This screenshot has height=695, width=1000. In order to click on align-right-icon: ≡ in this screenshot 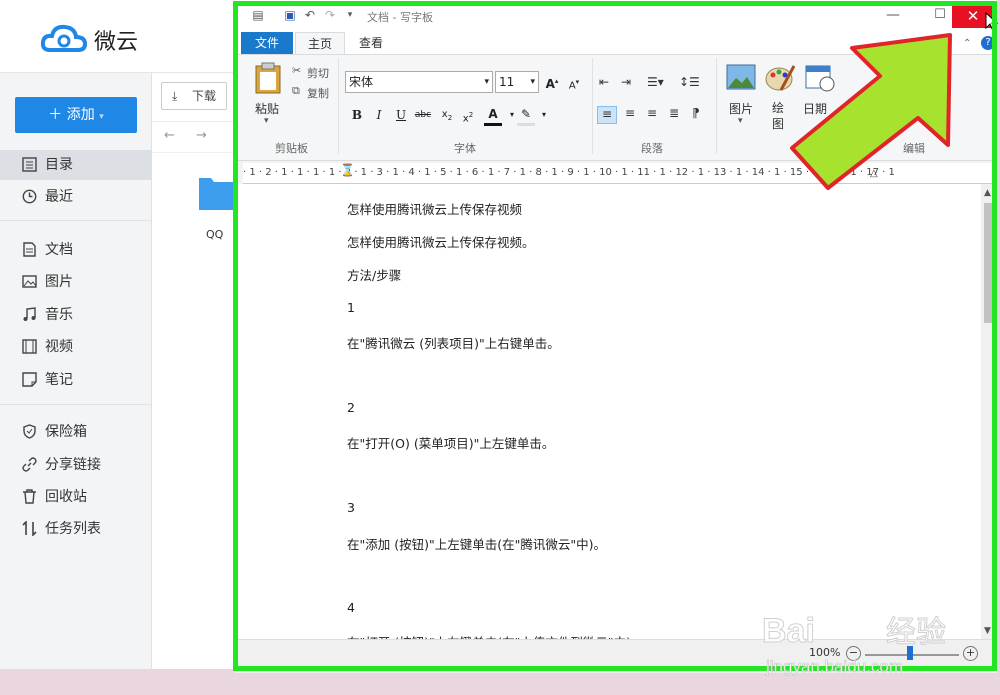, I will do `click(652, 114)`.